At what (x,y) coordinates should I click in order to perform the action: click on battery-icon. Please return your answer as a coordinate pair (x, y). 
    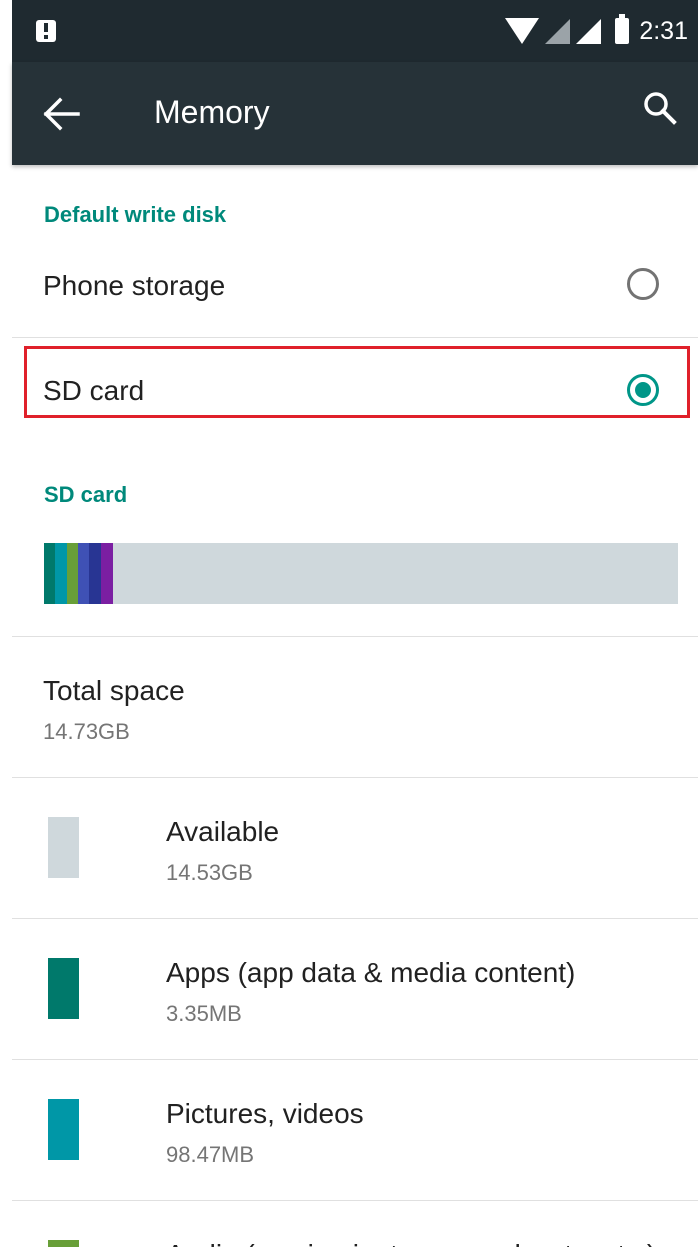
    Looking at the image, I should click on (622, 29).